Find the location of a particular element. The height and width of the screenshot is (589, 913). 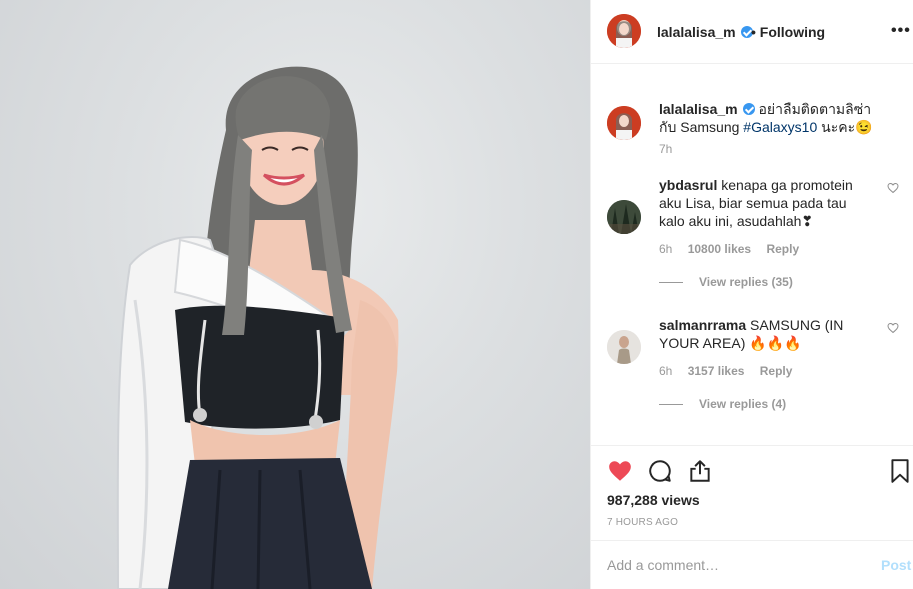

author-username-link: lalalalisa_m is located at coordinates (705, 32).